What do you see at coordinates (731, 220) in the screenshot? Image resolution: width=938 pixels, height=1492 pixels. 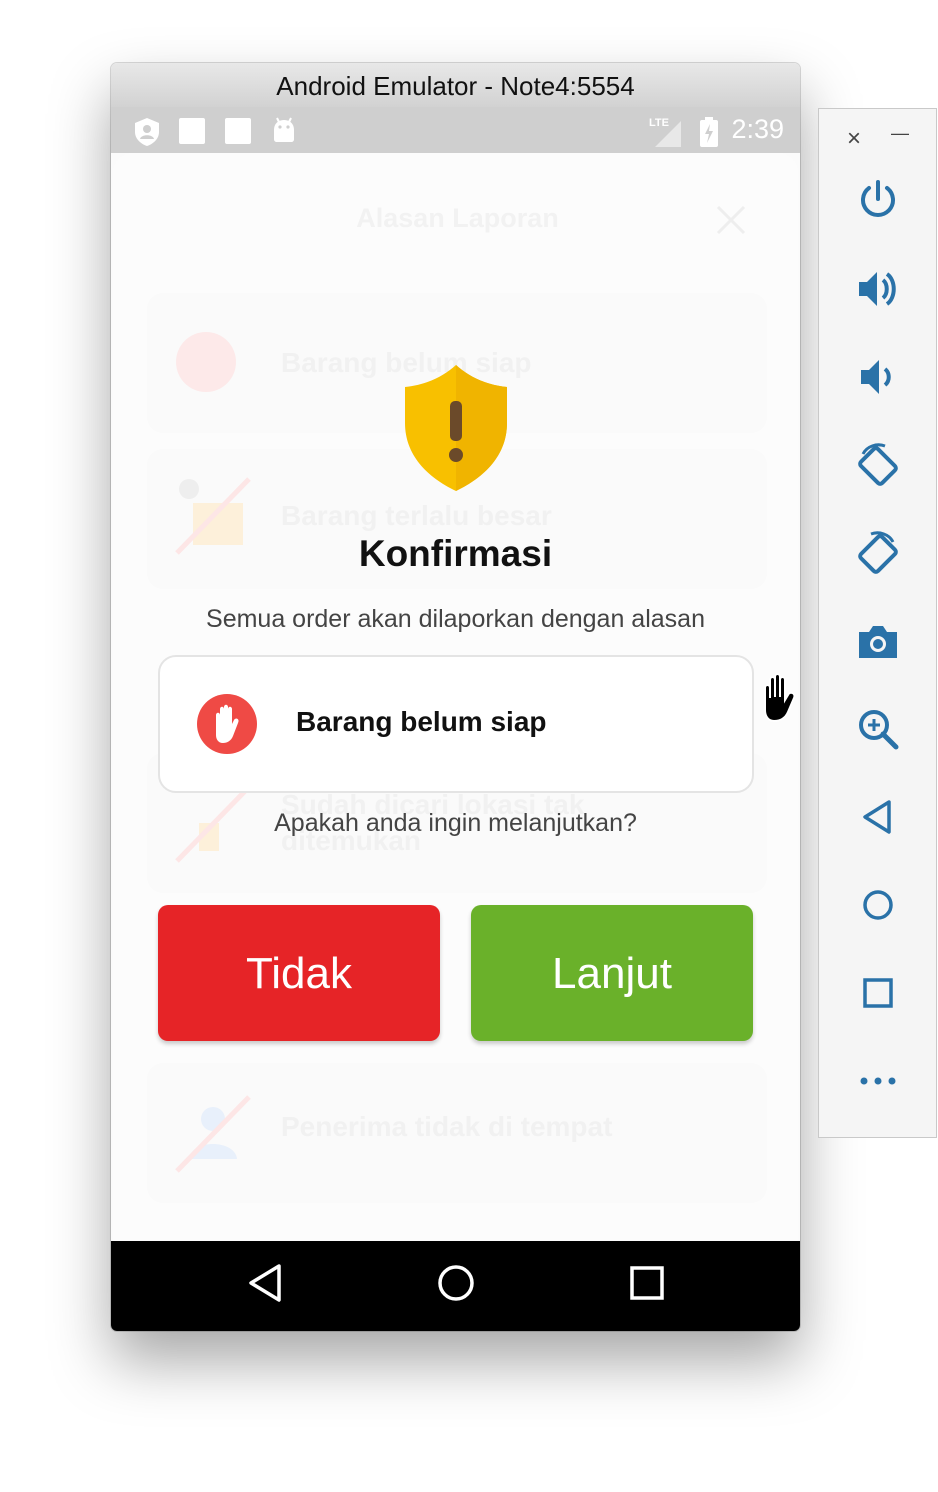 I see `close-icon` at bounding box center [731, 220].